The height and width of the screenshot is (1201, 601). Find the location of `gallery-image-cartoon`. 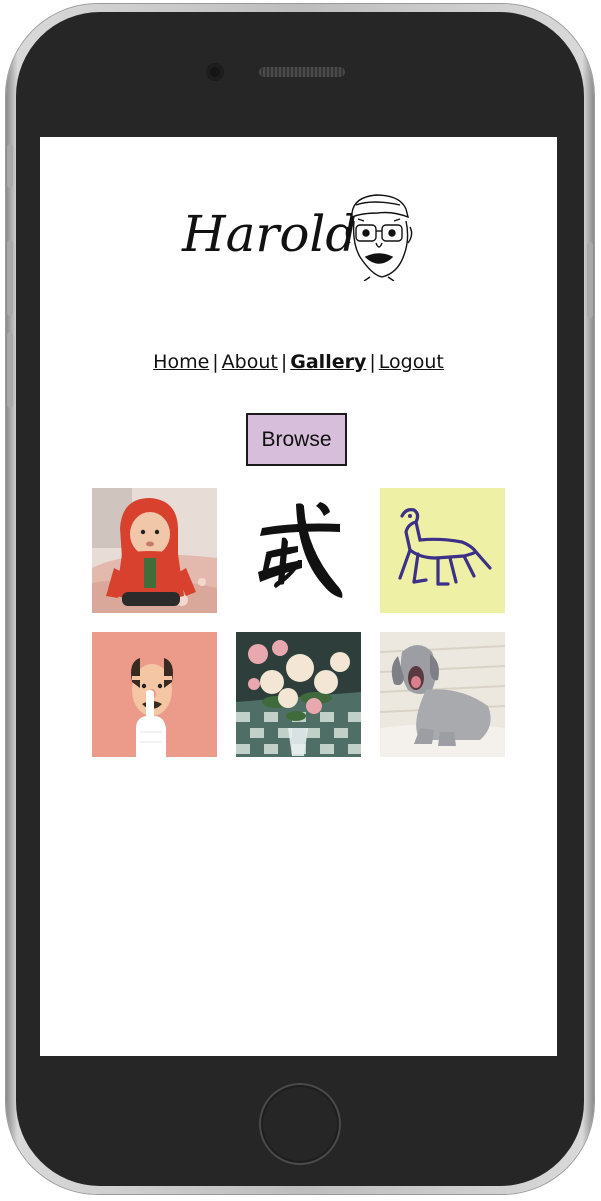

gallery-image-cartoon is located at coordinates (154, 694).